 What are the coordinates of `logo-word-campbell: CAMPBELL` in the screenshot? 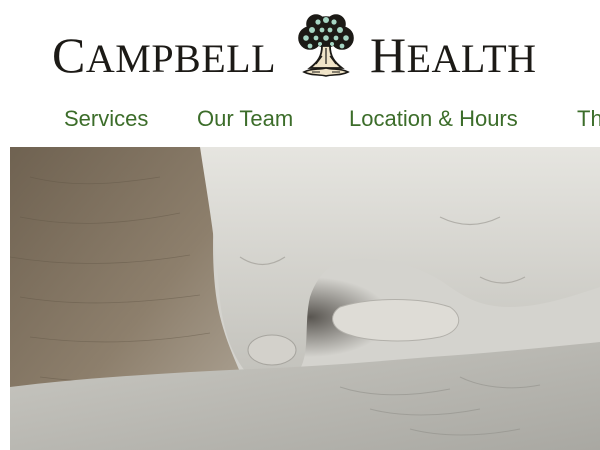 It's located at (164, 55).